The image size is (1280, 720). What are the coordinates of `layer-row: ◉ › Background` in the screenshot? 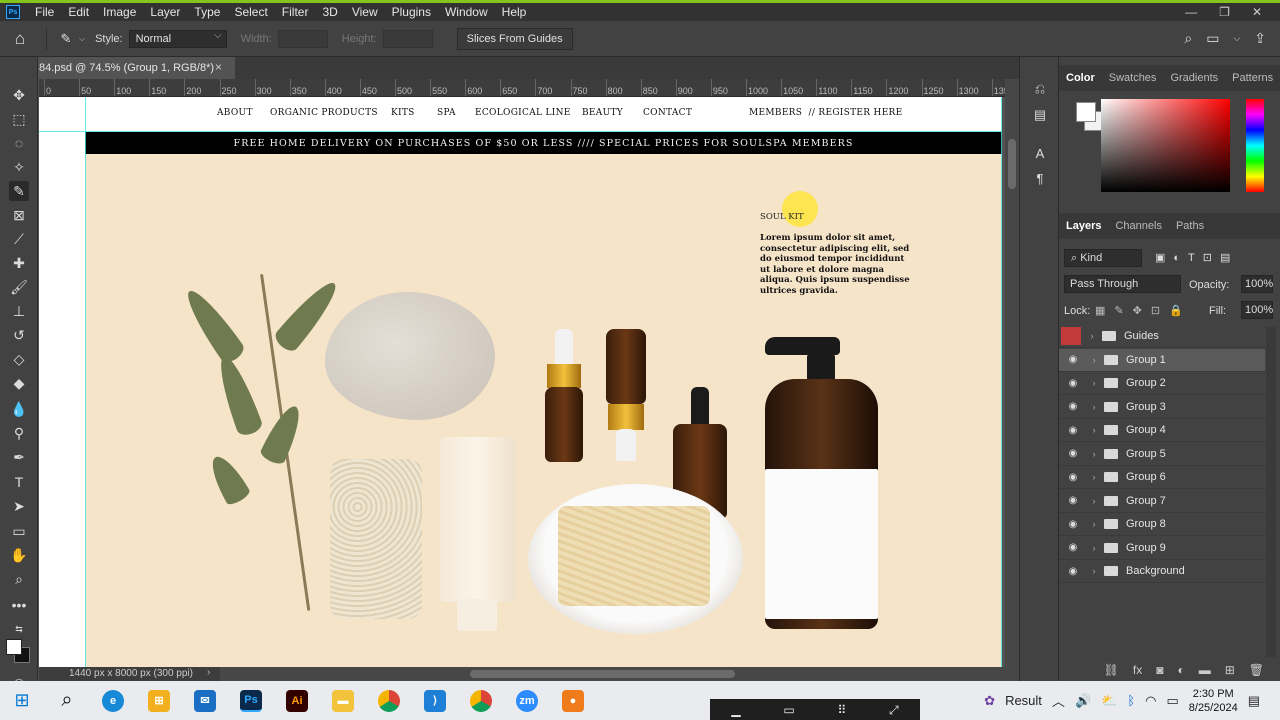 It's located at (1162, 571).